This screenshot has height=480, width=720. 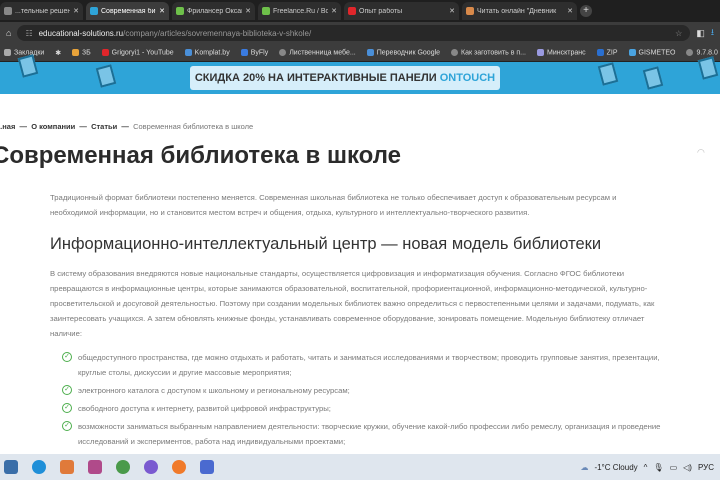 I want to click on telegram-icon, so click(x=67, y=467).